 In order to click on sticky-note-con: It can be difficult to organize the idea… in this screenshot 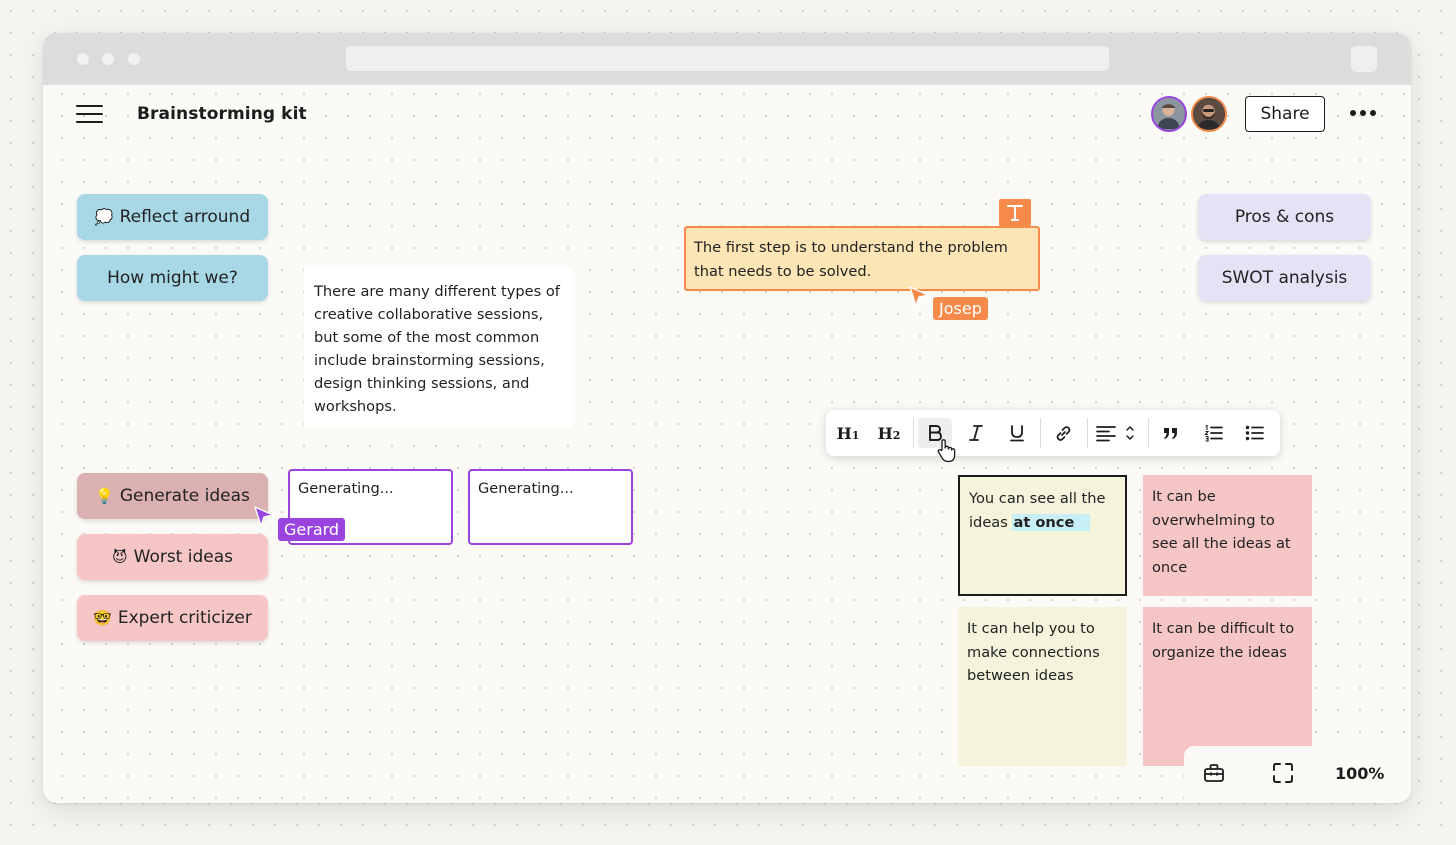, I will do `click(1227, 686)`.